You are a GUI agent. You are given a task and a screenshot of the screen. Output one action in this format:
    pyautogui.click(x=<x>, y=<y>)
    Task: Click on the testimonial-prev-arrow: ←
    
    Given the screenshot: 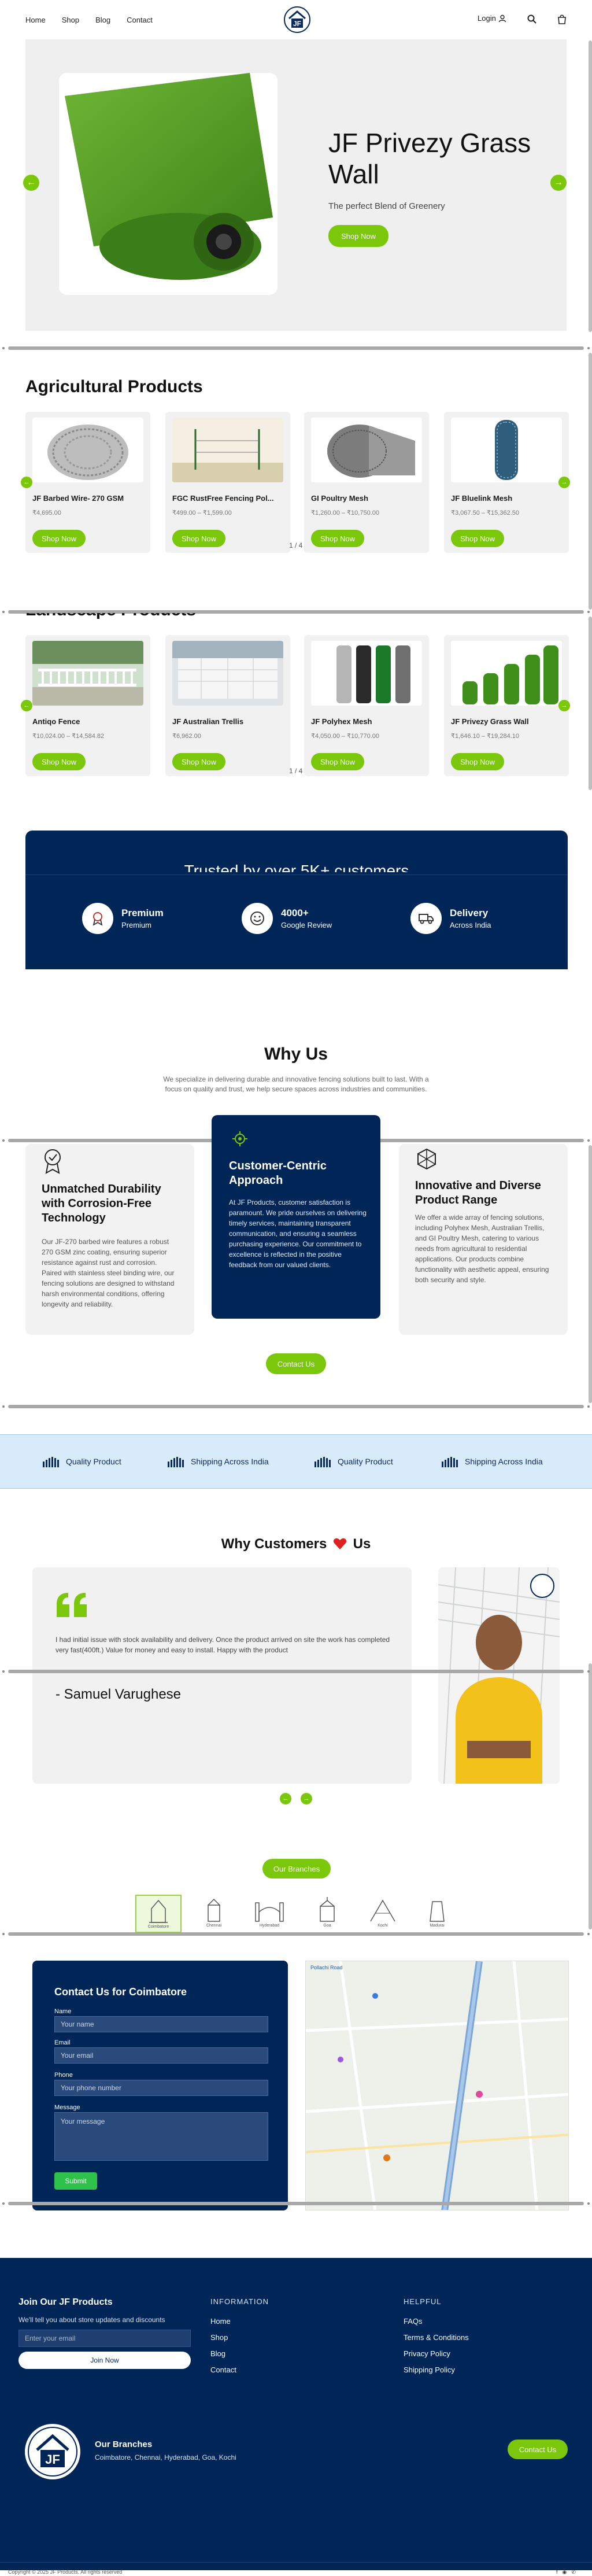 What is the action you would take?
    pyautogui.click(x=285, y=1798)
    